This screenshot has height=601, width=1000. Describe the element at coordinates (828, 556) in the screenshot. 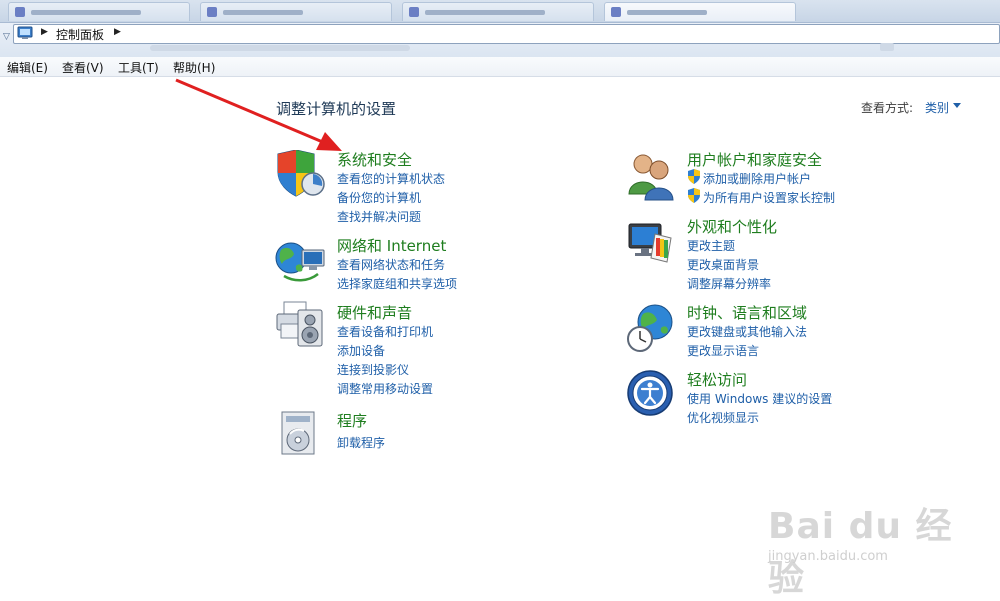

I see `watermark-url: jingyan.baidu.com` at that location.